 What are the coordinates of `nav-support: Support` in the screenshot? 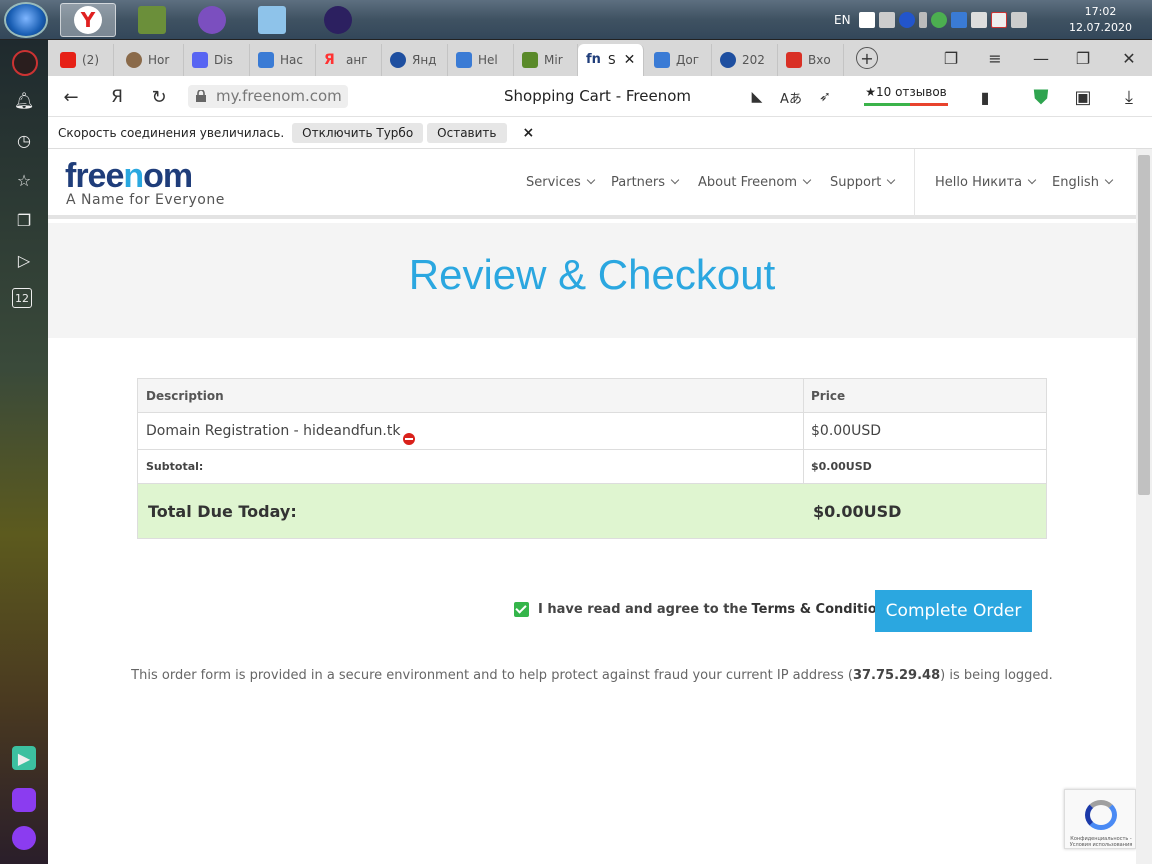 It's located at (863, 182).